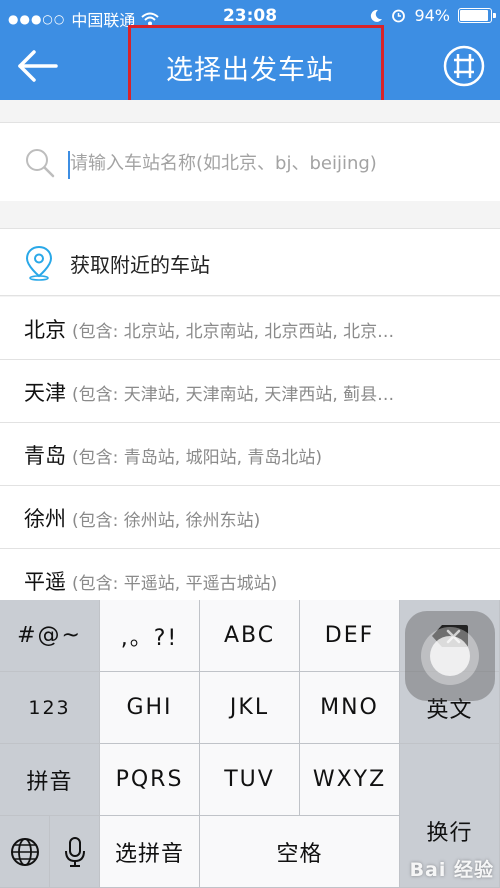 Image resolution: width=500 pixels, height=888 pixels. Describe the element at coordinates (250, 262) in the screenshot. I see `nearby-stations-row: 获取附近的车站` at that location.